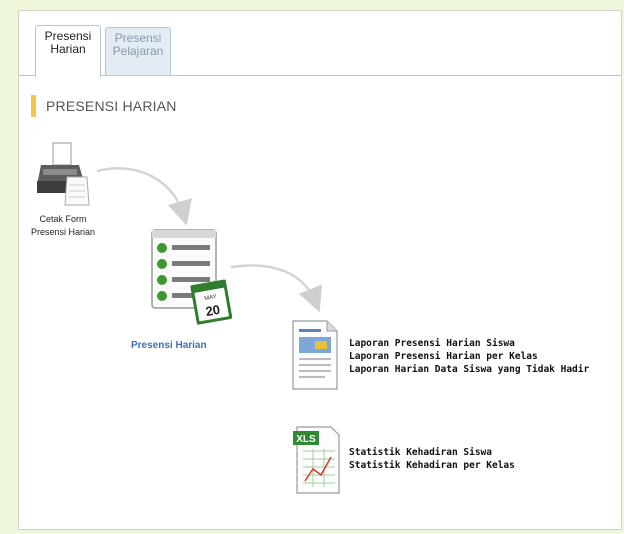 Image resolution: width=624 pixels, height=534 pixels. What do you see at coordinates (63, 219) in the screenshot?
I see `print-form-label-line1: Cetak Form` at bounding box center [63, 219].